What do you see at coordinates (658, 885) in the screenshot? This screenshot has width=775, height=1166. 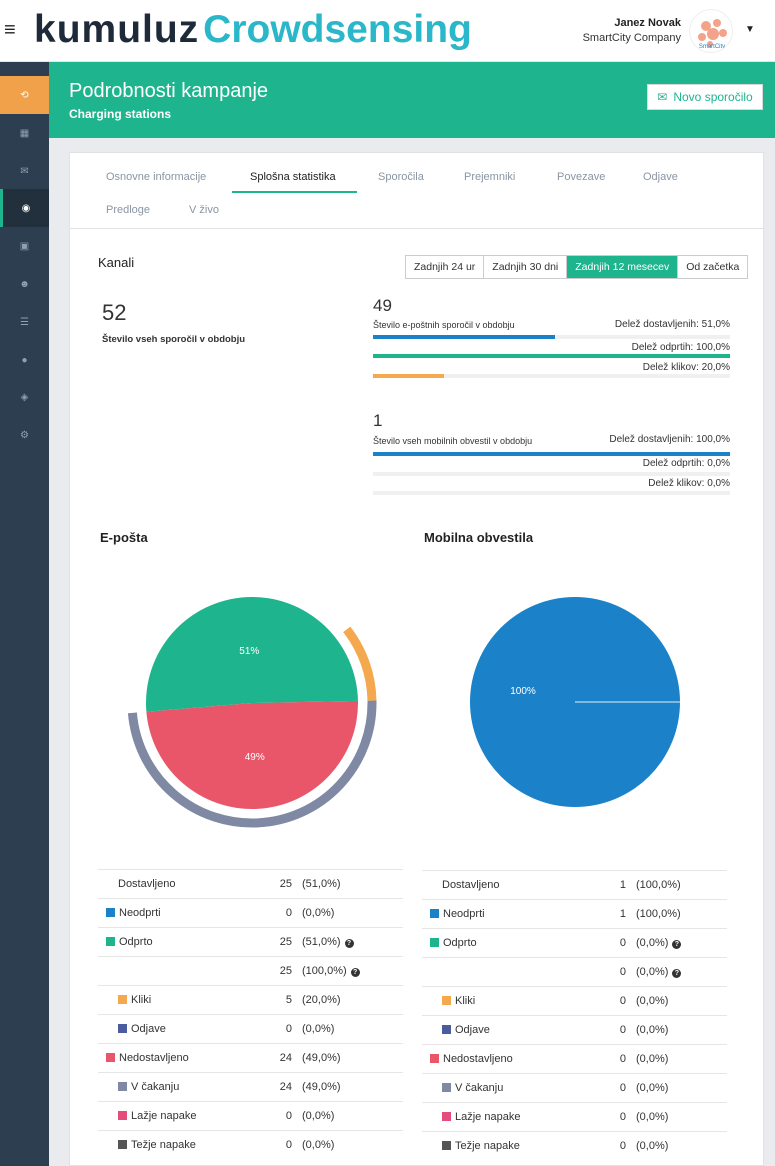 I see `row-percentage: (100,0%)` at bounding box center [658, 885].